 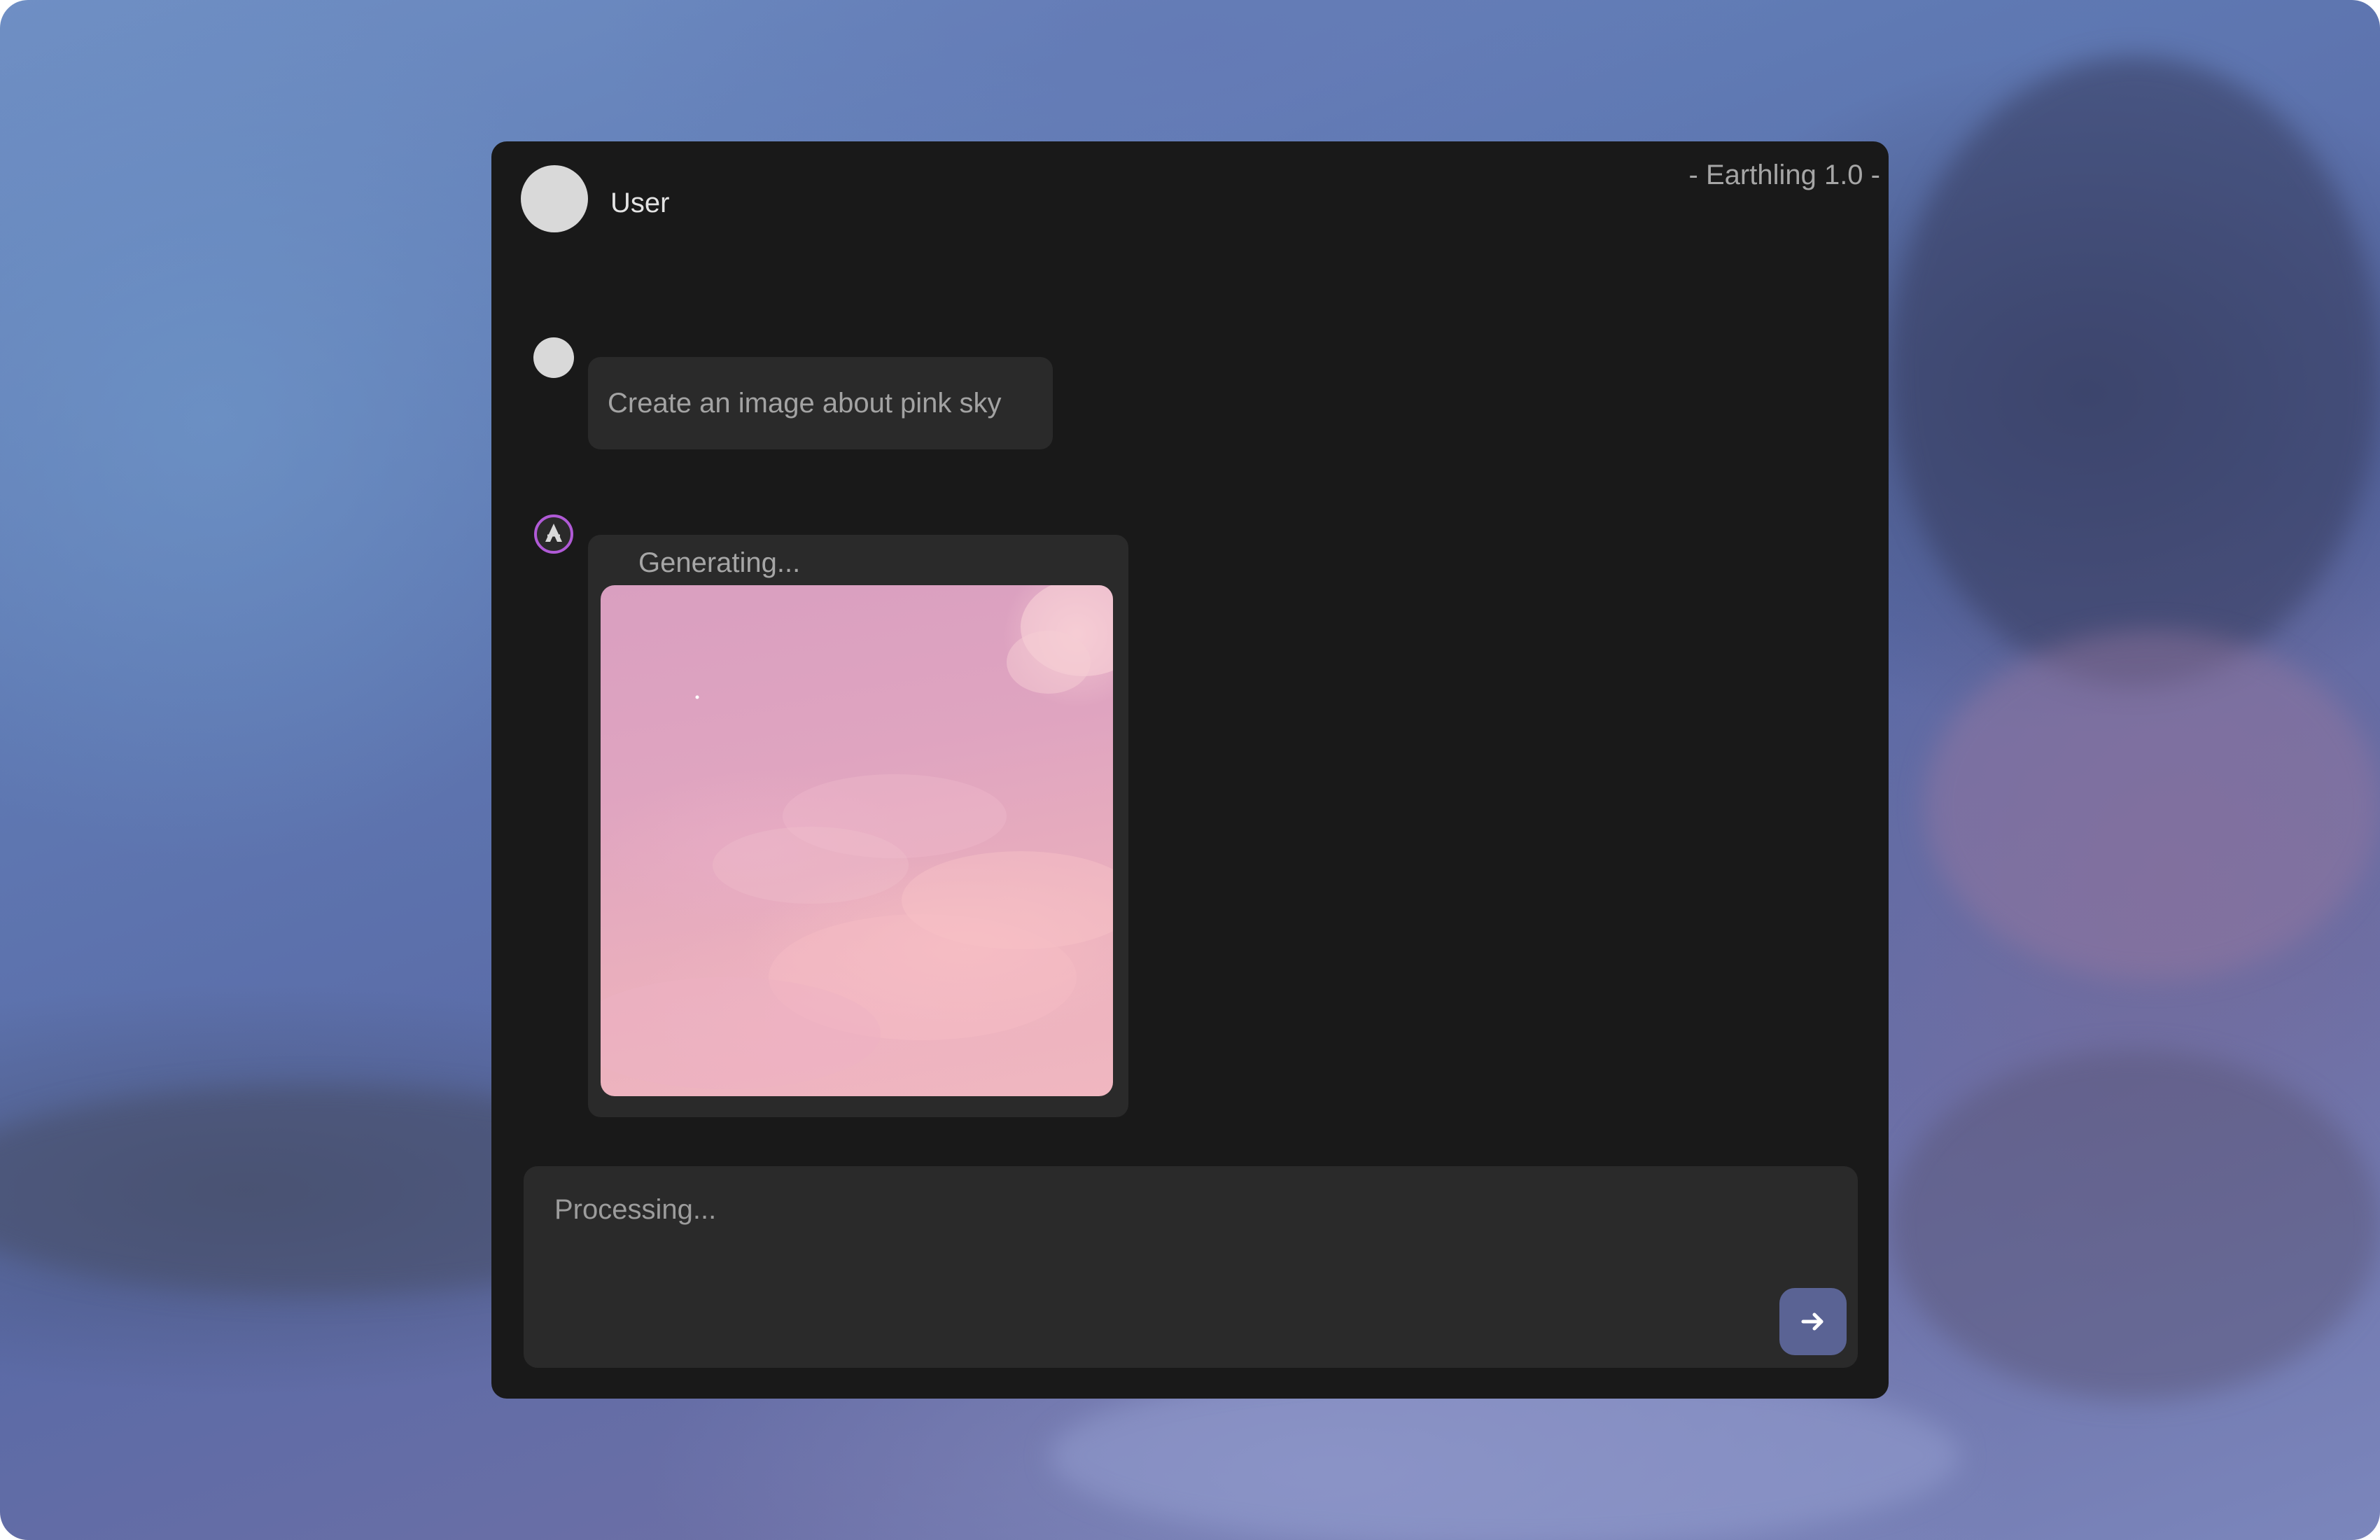 I want to click on earthling-logo-icon, so click(x=553, y=534).